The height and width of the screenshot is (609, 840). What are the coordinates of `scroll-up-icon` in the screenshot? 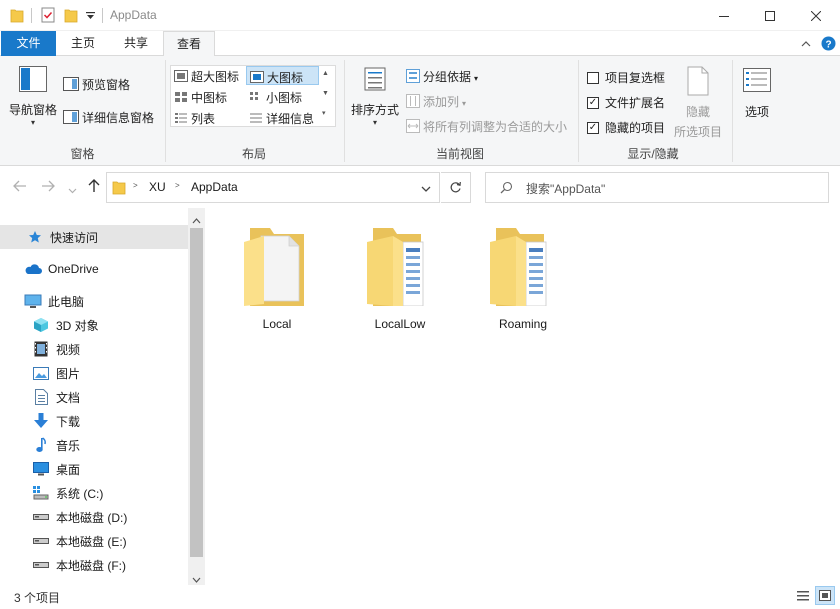 It's located at (196, 220).